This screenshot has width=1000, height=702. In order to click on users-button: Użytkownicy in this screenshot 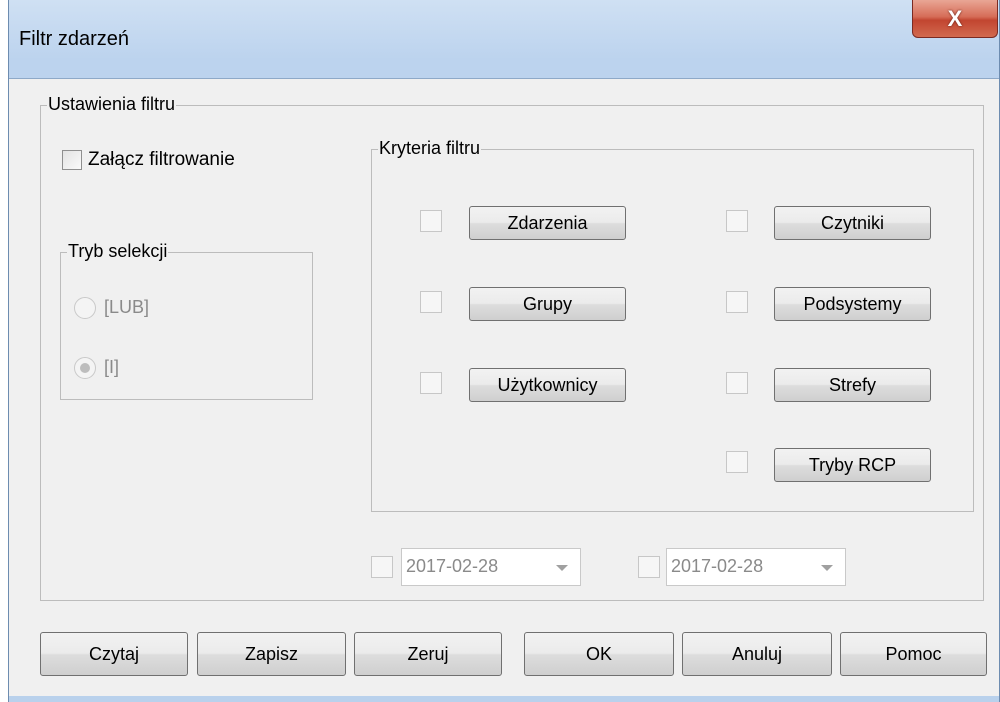, I will do `click(547, 385)`.